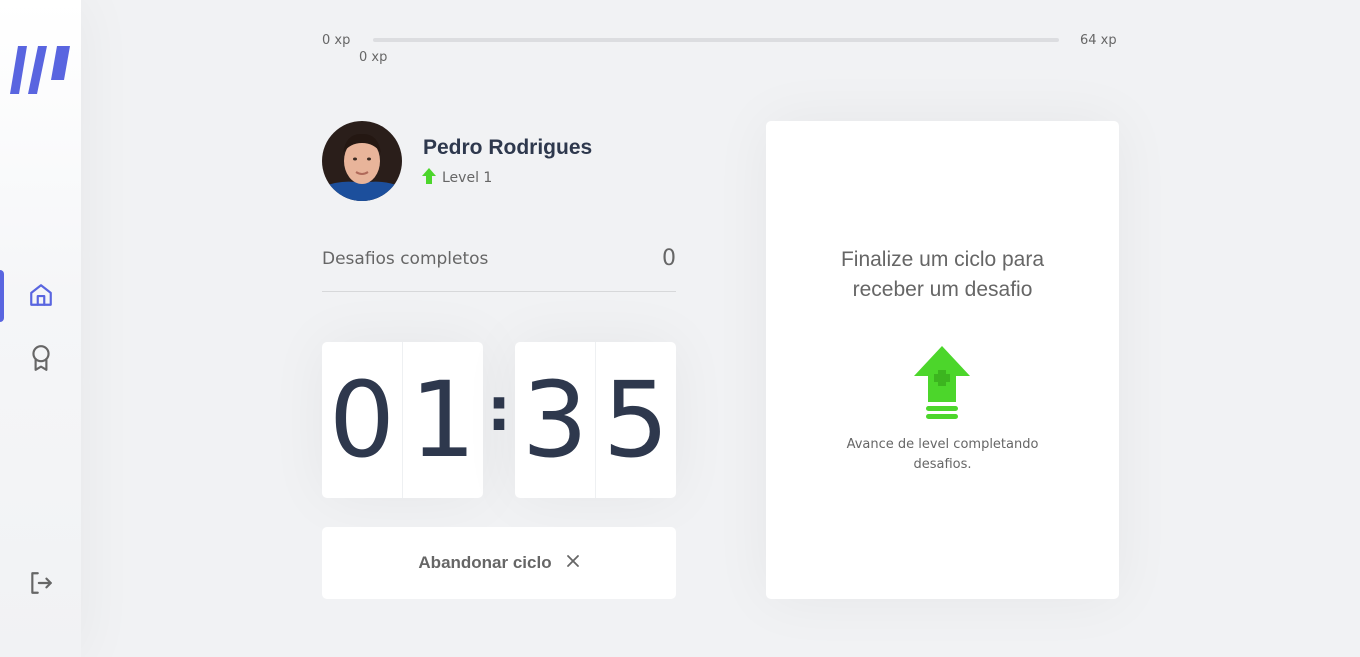  I want to click on countdown-seconds: 3 5, so click(595, 420).